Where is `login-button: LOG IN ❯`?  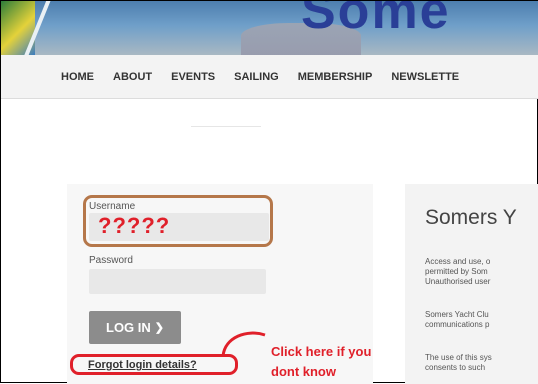 login-button: LOG IN ❯ is located at coordinates (135, 327).